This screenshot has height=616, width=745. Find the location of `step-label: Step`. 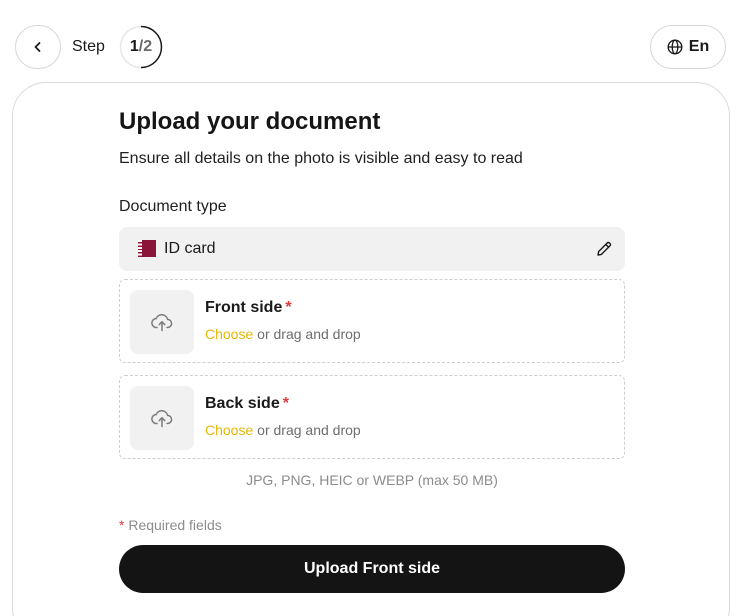

step-label: Step is located at coordinates (88, 46).